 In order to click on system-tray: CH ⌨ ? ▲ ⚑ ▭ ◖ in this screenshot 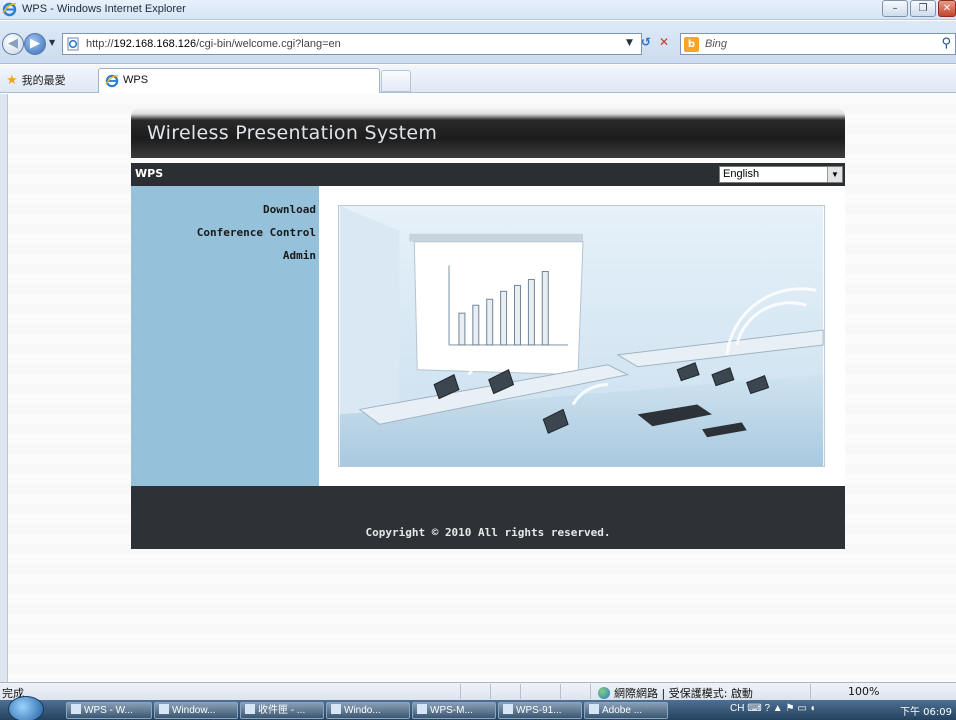, I will do `click(773, 708)`.